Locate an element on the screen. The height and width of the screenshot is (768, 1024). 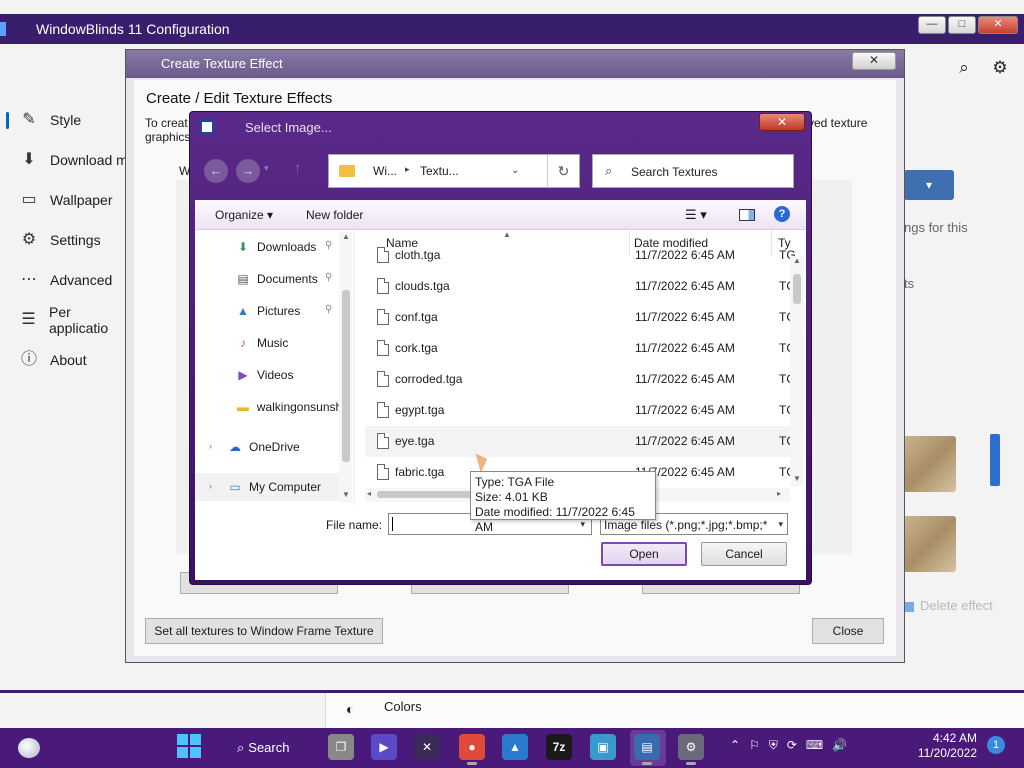
nav-item-label: Music is located at coordinates (273, 343).